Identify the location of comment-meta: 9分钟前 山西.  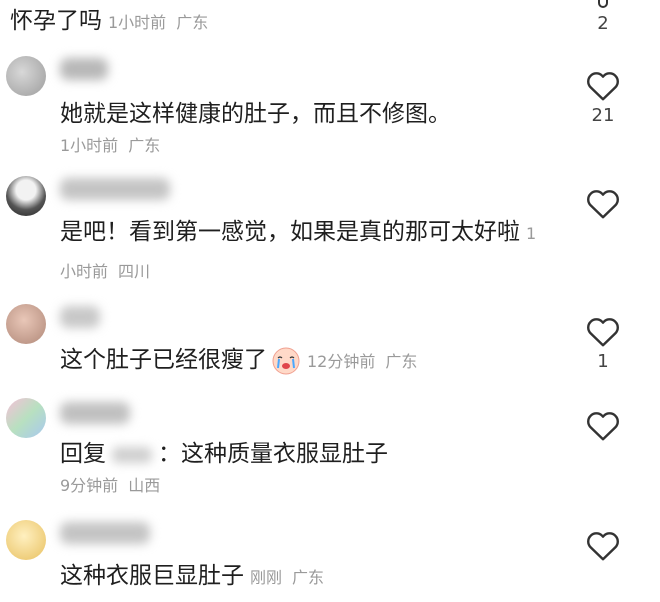
(110, 486).